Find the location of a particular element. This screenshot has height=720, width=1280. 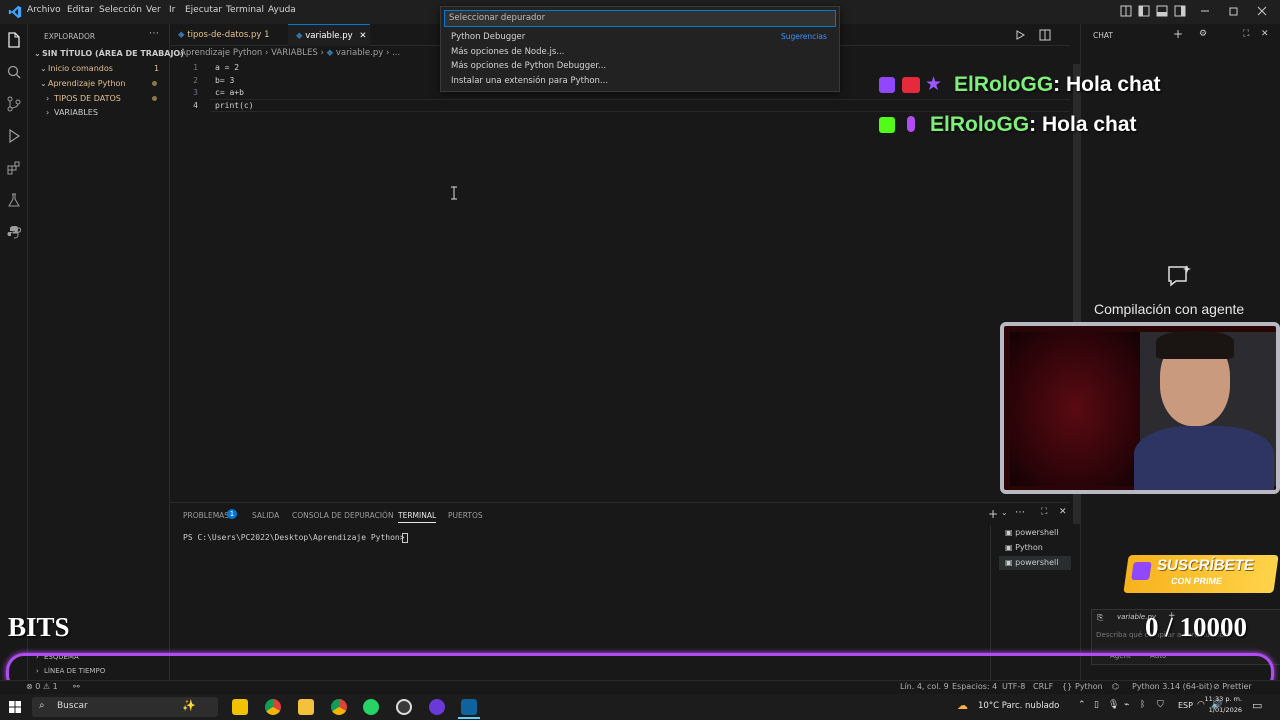

menu-ayuda: Ayuda is located at coordinates (282, 10).